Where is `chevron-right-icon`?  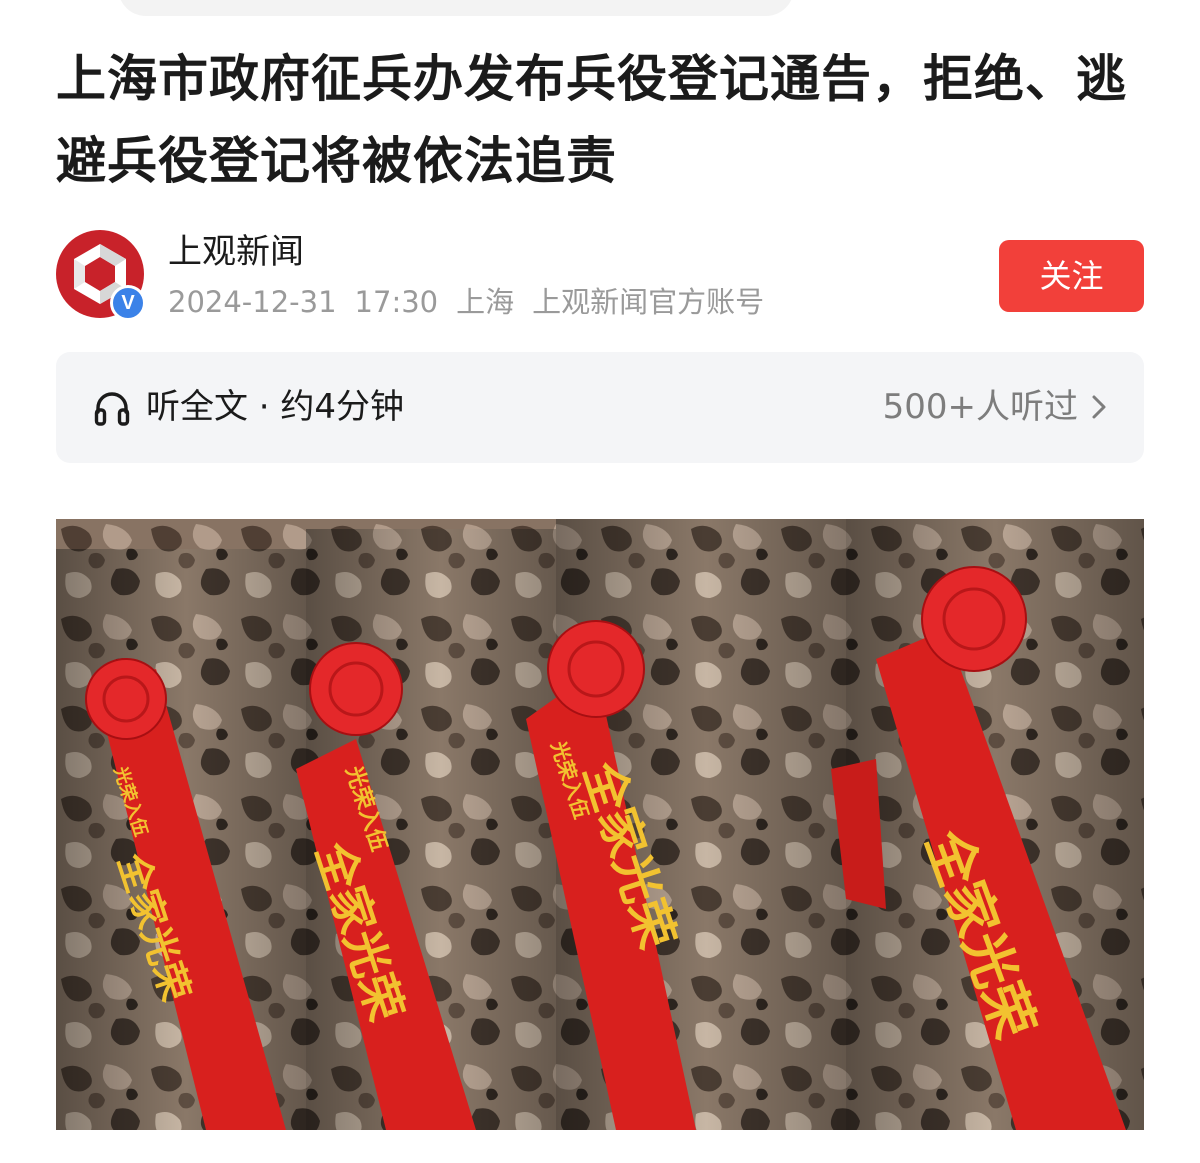 chevron-right-icon is located at coordinates (1099, 407).